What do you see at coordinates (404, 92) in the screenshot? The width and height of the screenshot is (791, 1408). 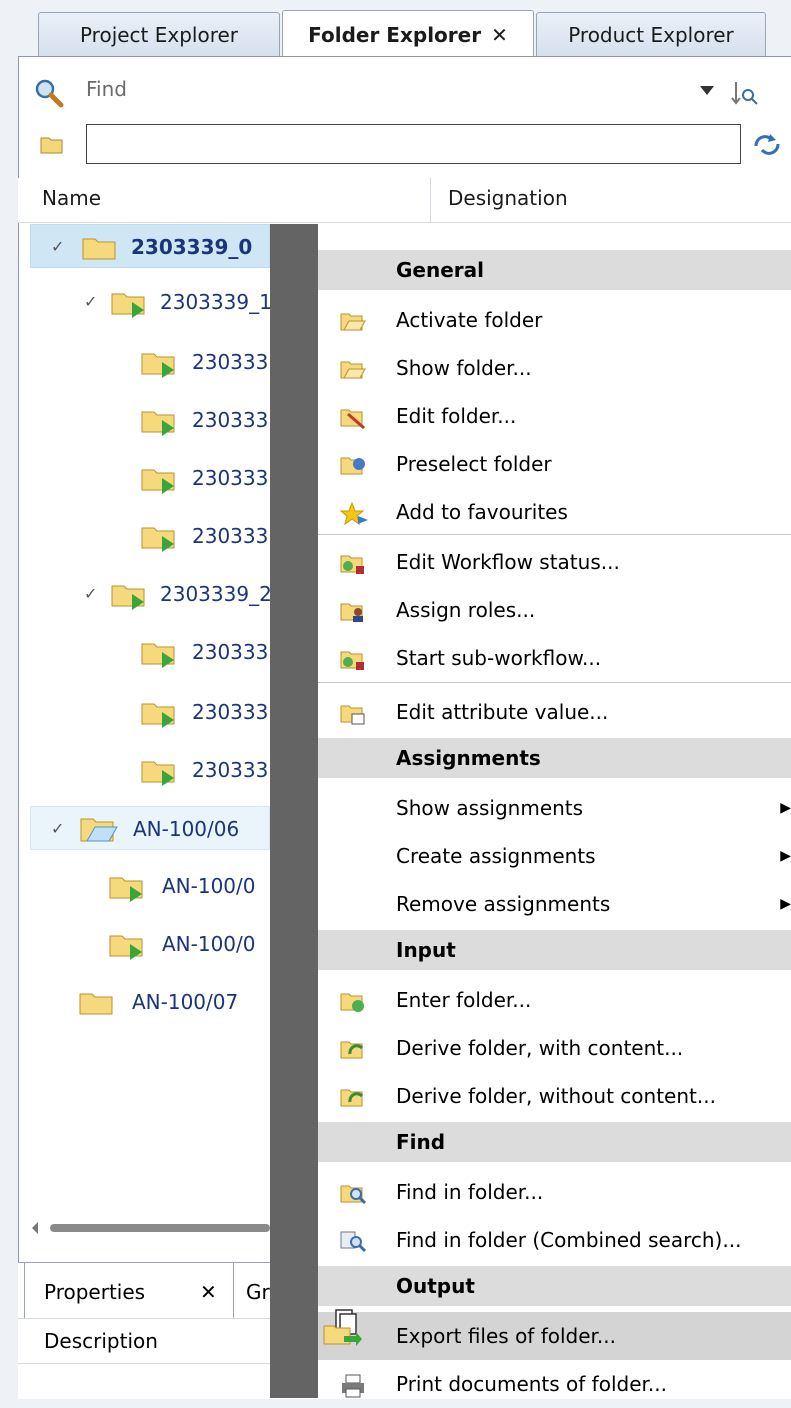 I see `find-bar: Find` at bounding box center [404, 92].